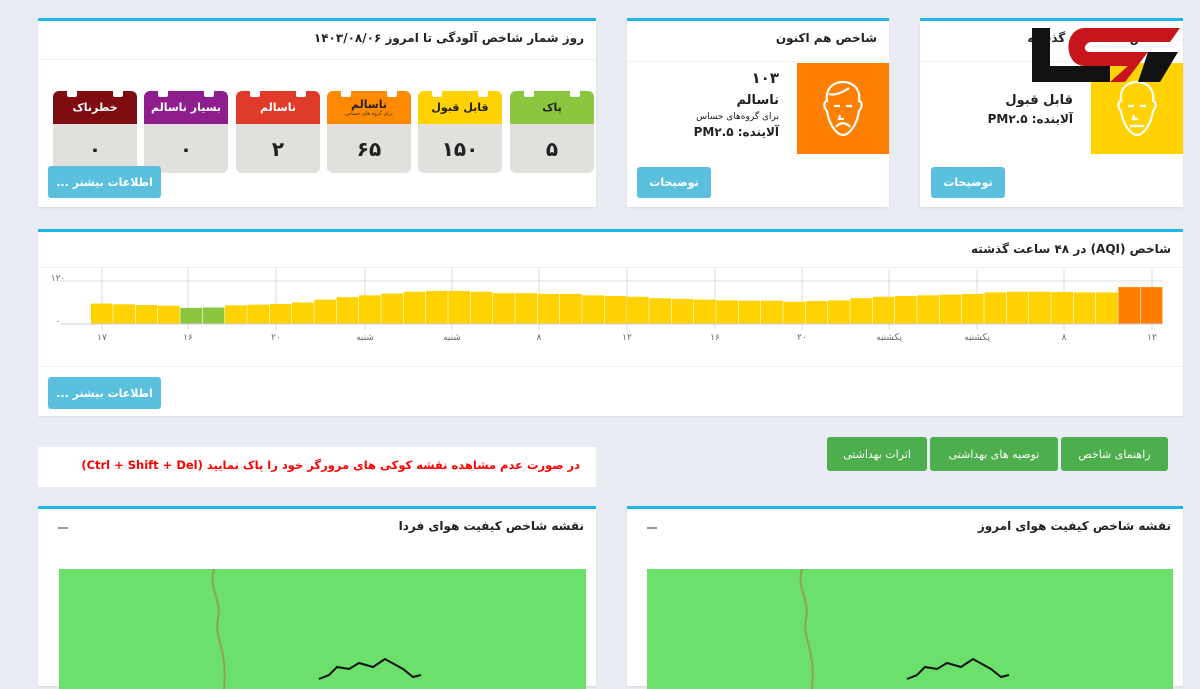 This screenshot has height=689, width=1200. I want to click on today-aqi-map, so click(910, 629).